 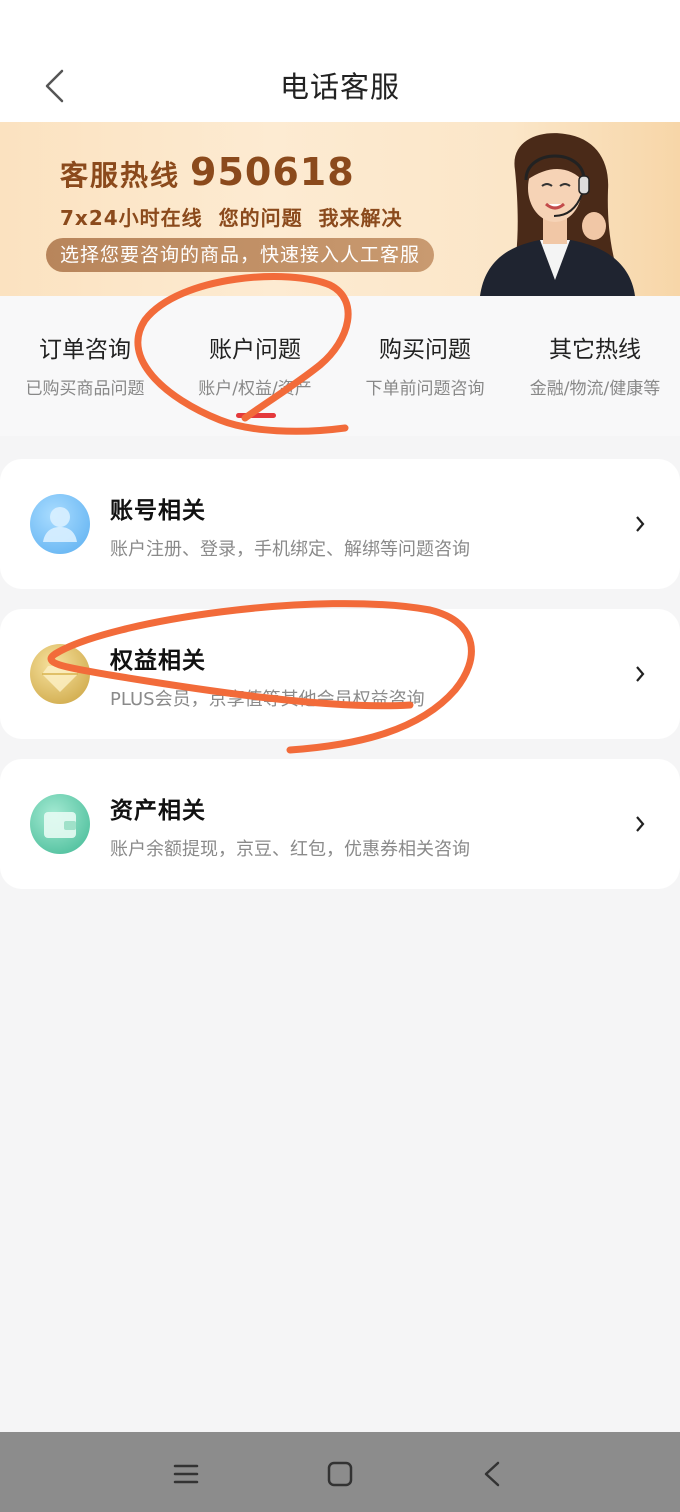 I want to click on tab-title: 购买问题, so click(x=425, y=350).